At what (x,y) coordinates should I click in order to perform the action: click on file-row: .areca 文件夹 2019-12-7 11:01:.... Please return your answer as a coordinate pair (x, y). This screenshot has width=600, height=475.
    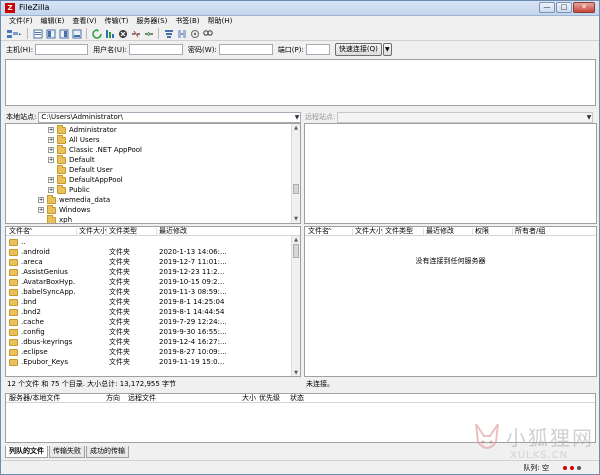
    Looking at the image, I should click on (153, 262).